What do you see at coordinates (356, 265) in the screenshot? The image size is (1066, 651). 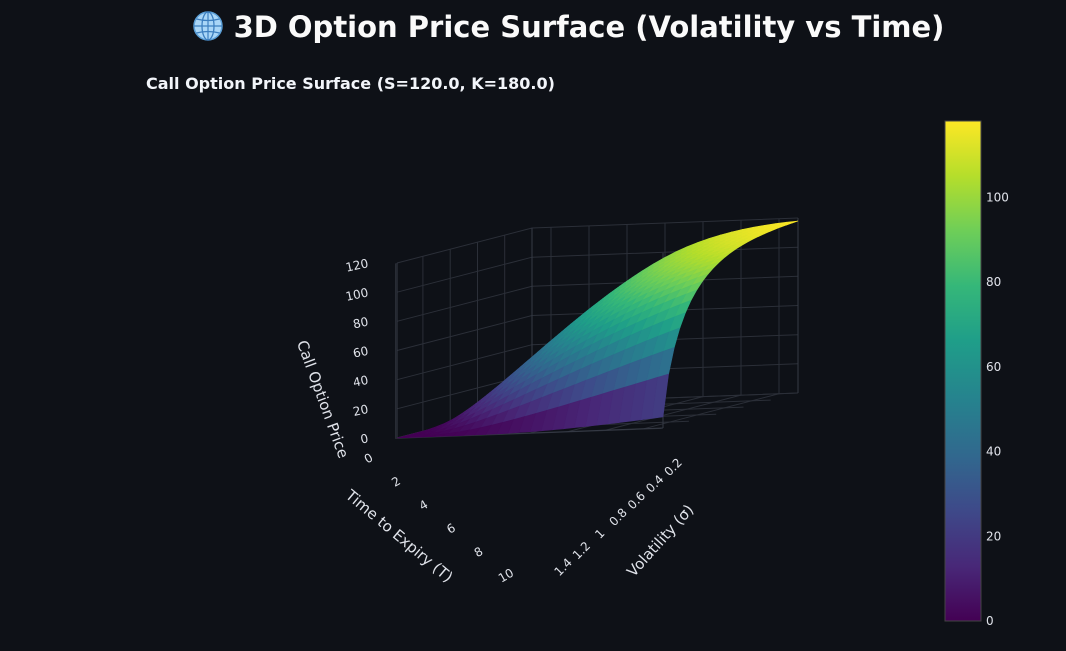 I see `z-tick-label: 120` at bounding box center [356, 265].